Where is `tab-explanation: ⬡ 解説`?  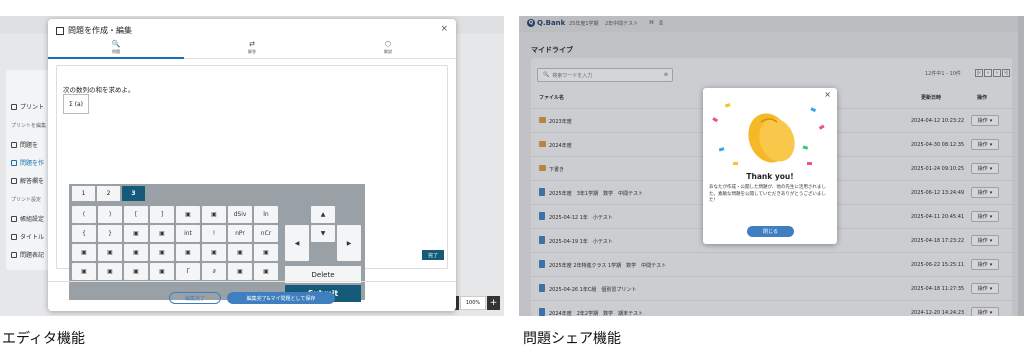 tab-explanation: ⬡ 解説 is located at coordinates (388, 49).